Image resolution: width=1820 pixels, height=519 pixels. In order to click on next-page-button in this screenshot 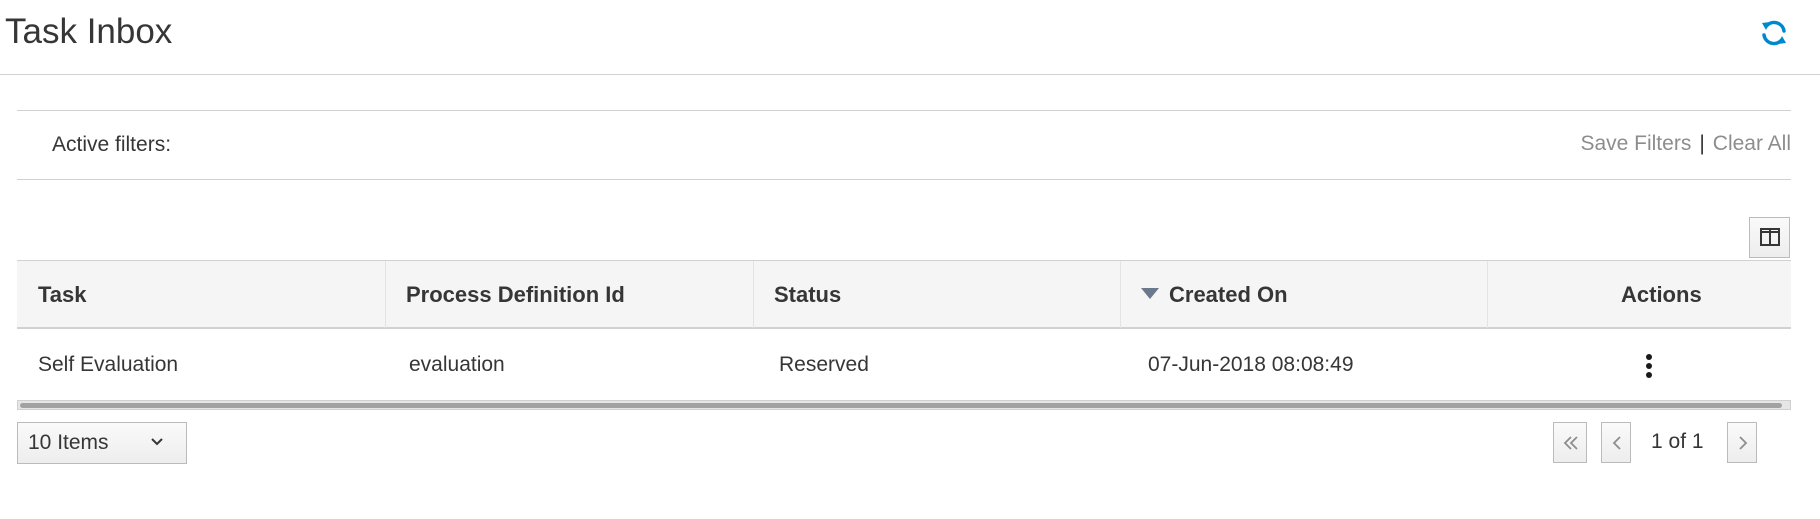, I will do `click(1742, 442)`.